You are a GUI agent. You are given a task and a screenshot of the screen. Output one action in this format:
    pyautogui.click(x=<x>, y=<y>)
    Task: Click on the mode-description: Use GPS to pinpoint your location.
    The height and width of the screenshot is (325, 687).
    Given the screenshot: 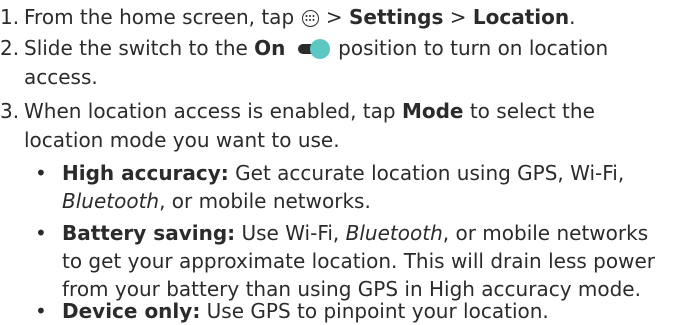 What is the action you would take?
    pyautogui.click(x=377, y=311)
    